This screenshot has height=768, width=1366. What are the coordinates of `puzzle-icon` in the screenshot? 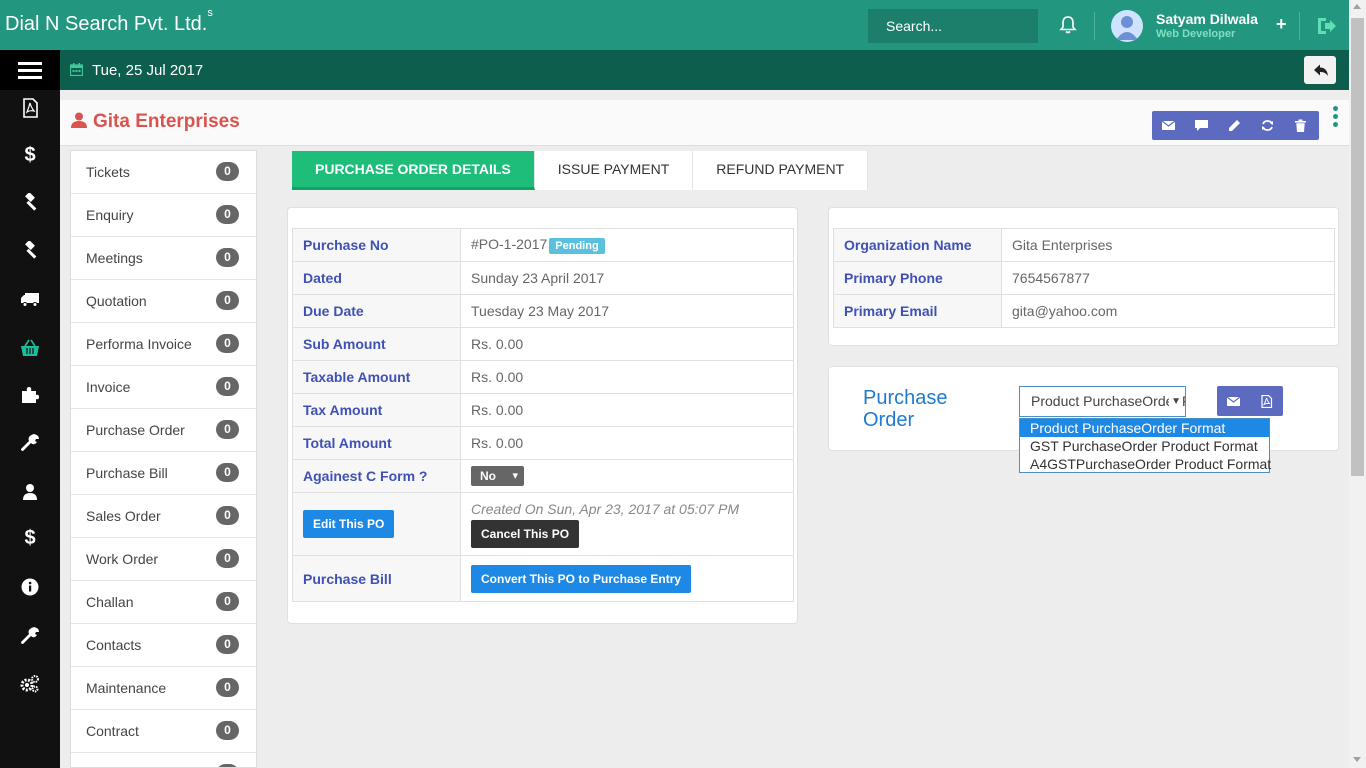 It's located at (30, 394).